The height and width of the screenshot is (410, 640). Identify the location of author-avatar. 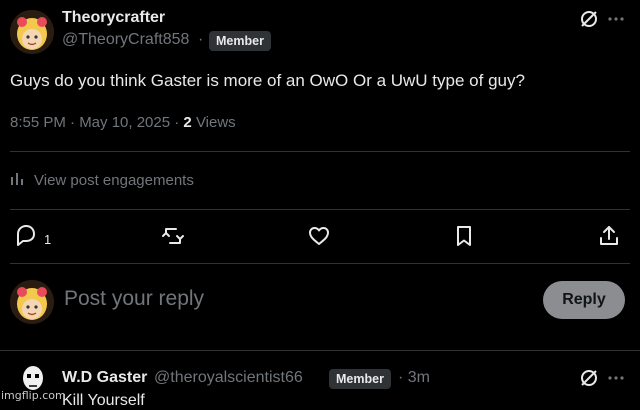
(32, 32).